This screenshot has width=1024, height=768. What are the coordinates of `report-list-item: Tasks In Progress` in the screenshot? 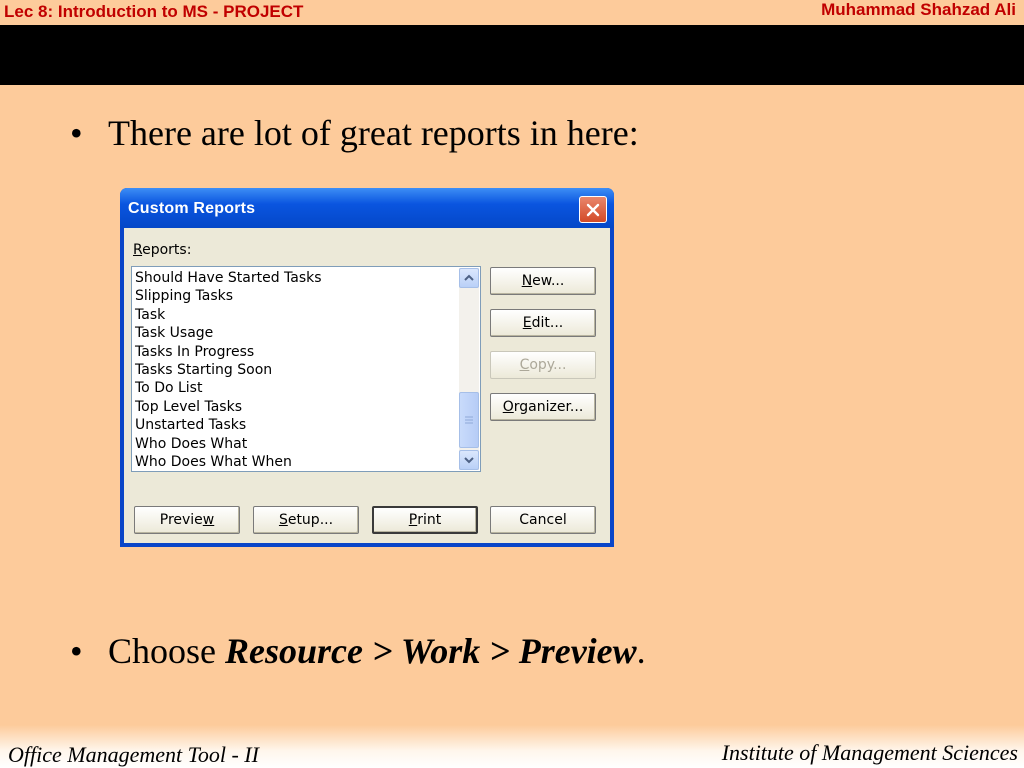 It's located at (295, 352).